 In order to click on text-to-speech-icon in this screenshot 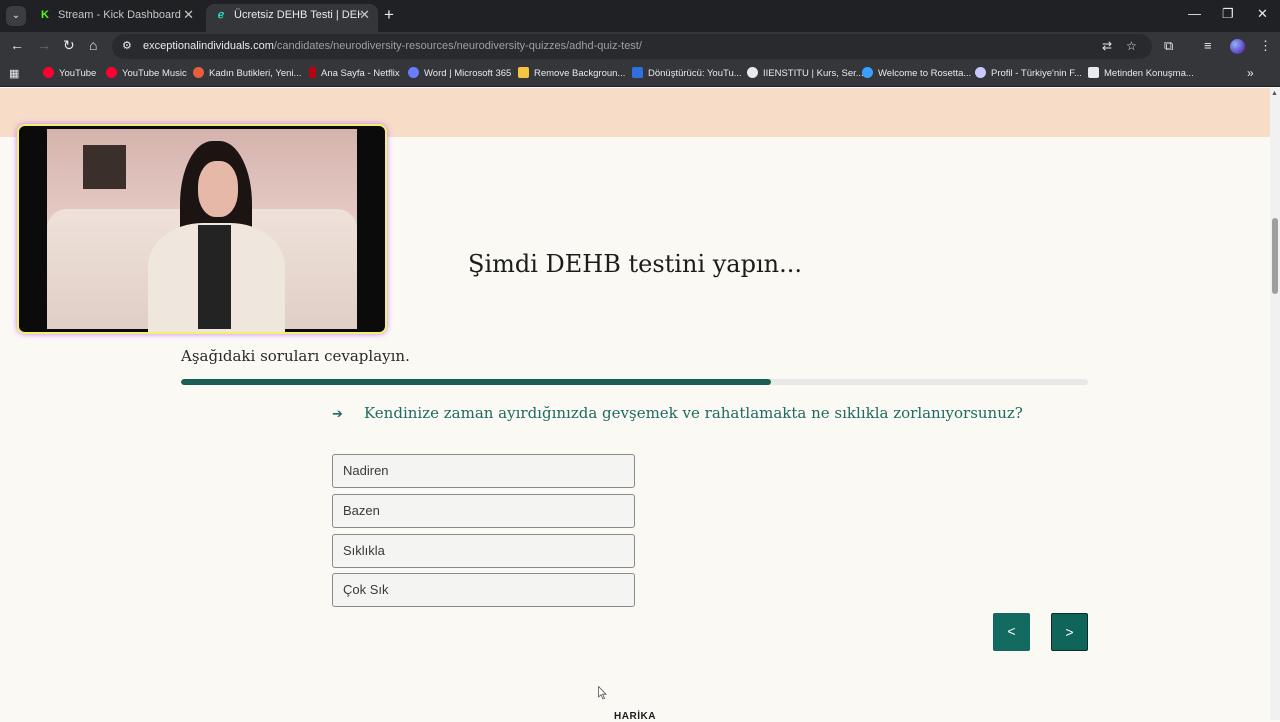, I will do `click(1093, 72)`.